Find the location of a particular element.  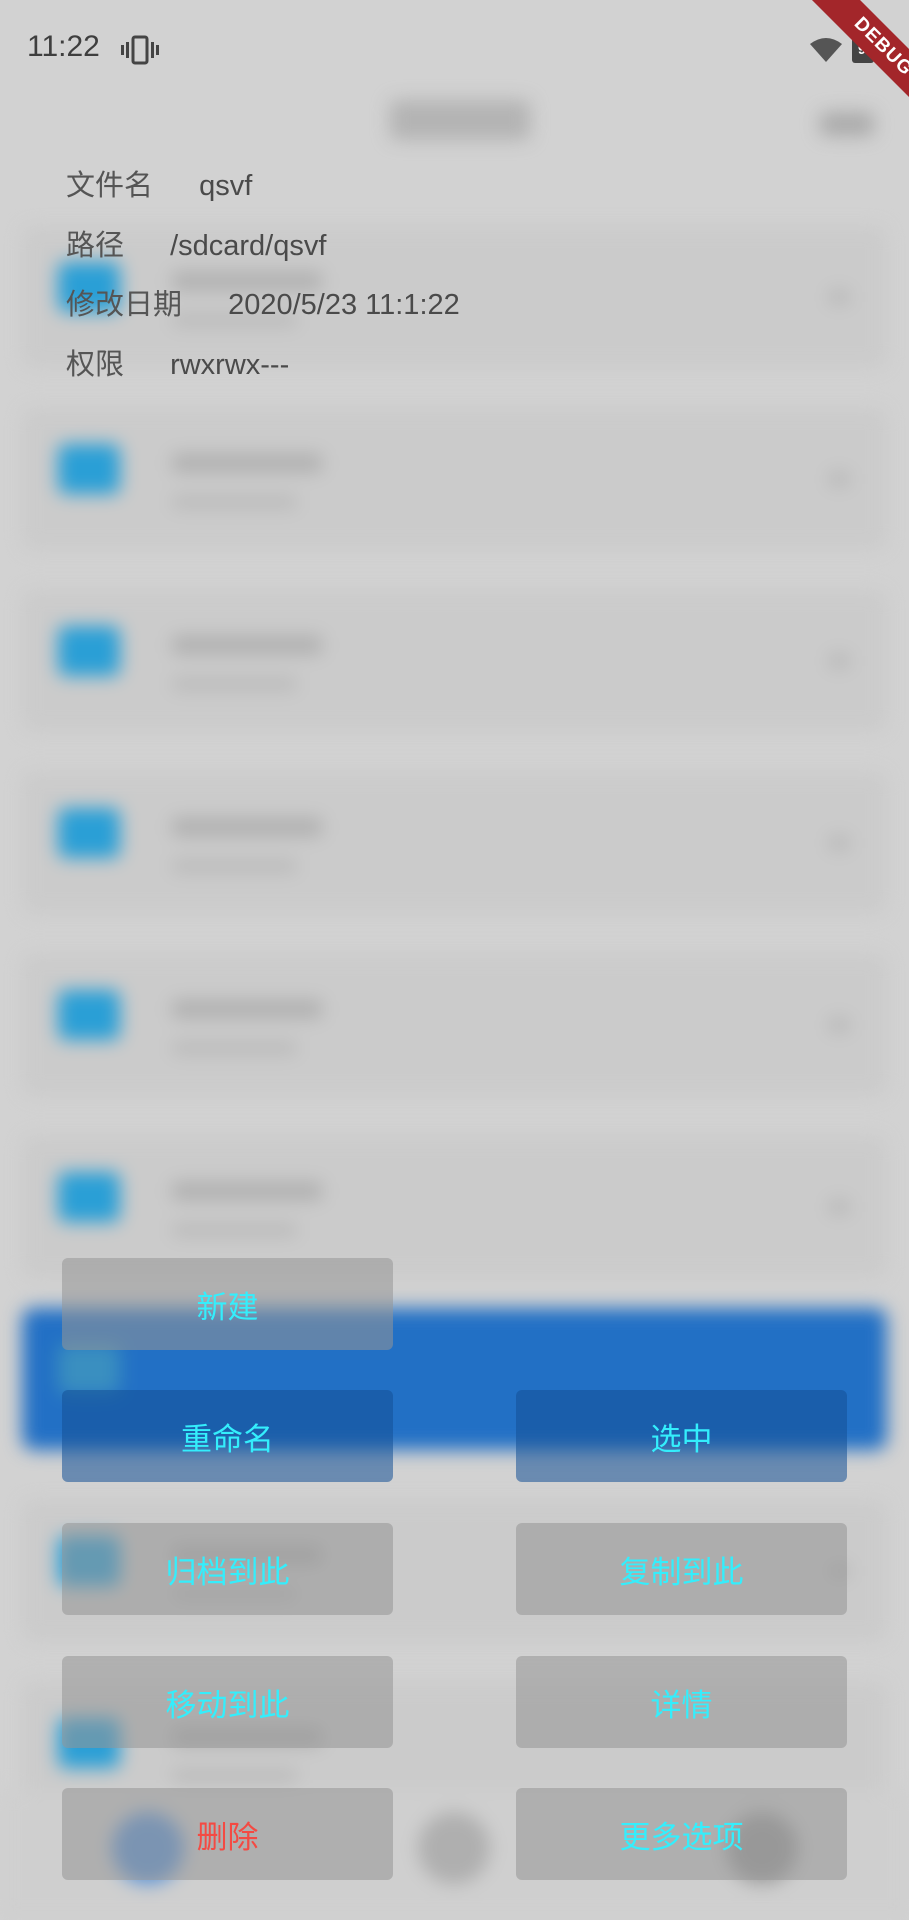

copy-here-button: 复制到此 is located at coordinates (681, 1569).